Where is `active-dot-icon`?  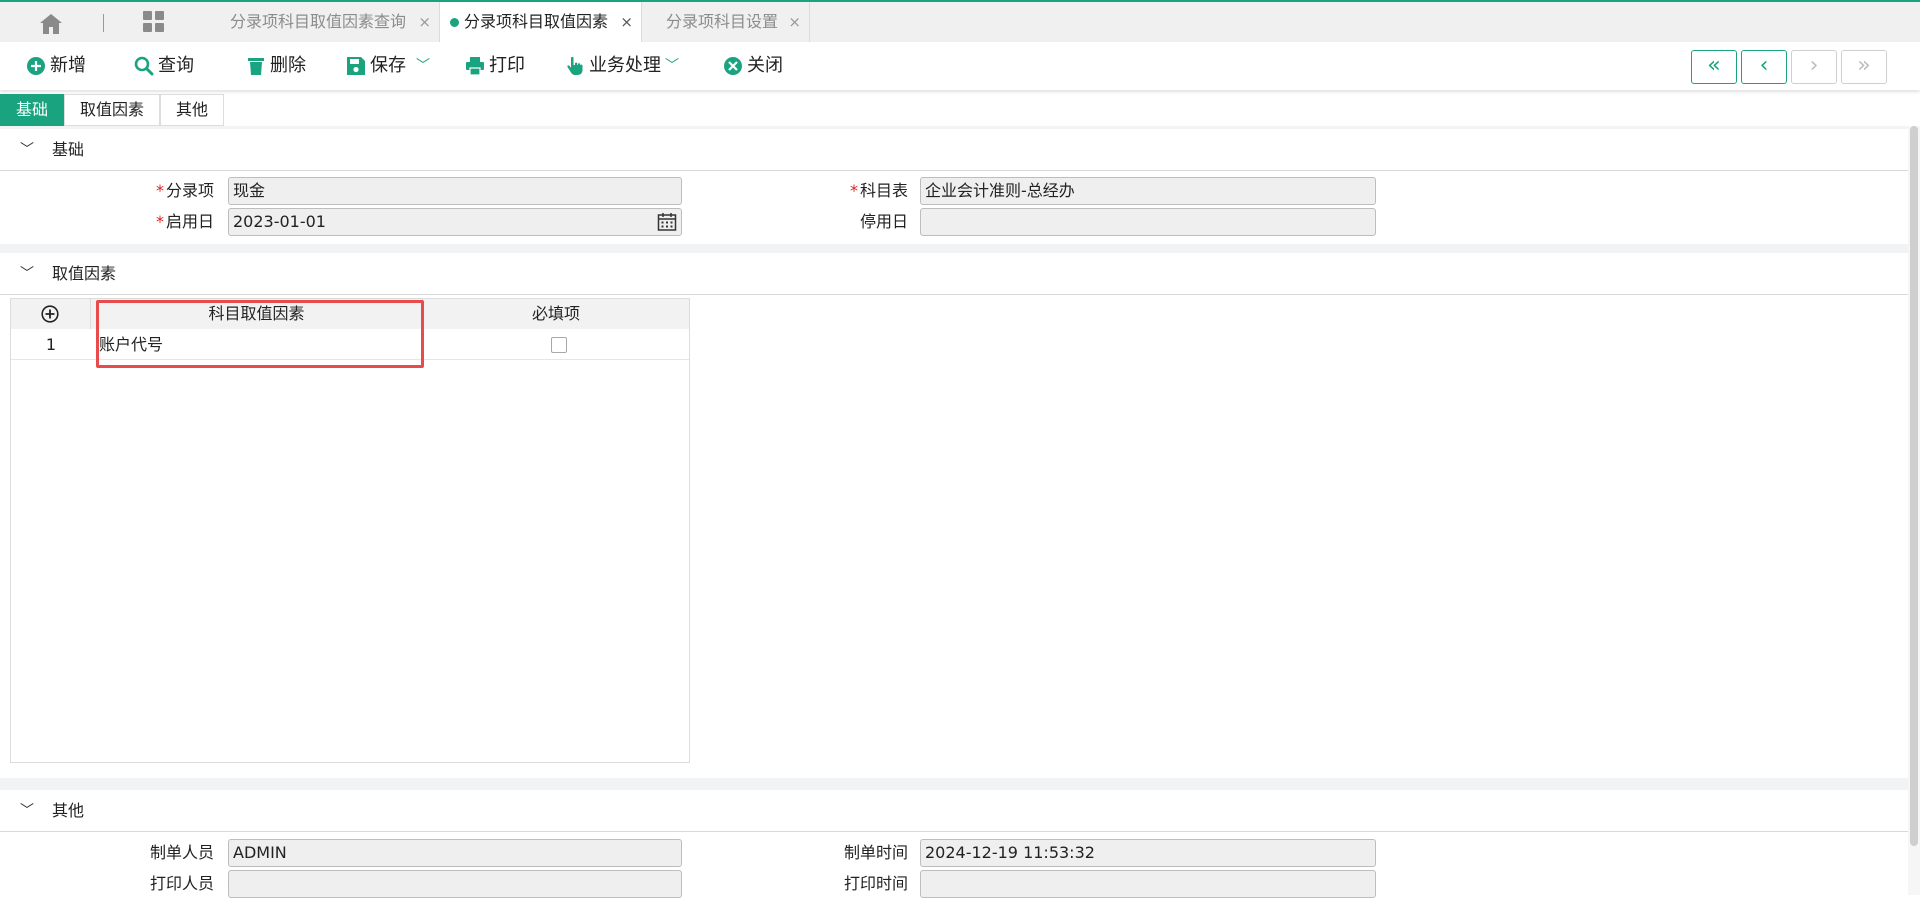
active-dot-icon is located at coordinates (454, 22).